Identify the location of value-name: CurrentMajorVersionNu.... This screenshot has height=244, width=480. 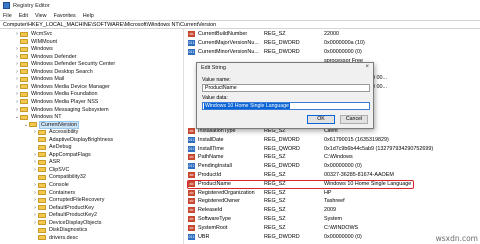
(228, 43).